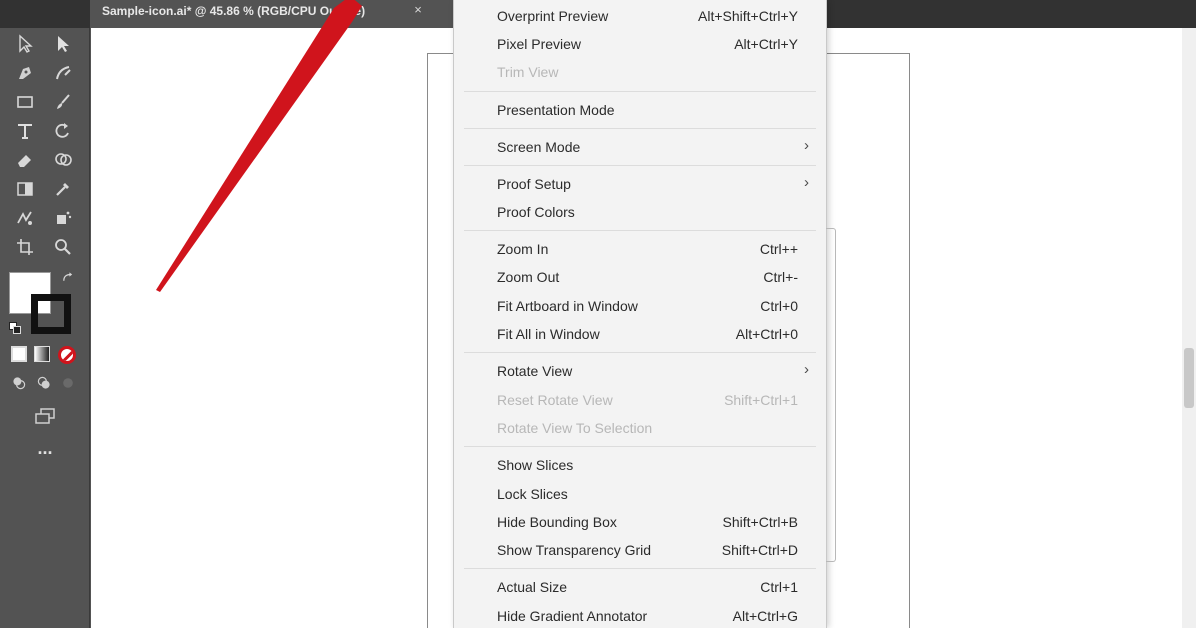 The height and width of the screenshot is (628, 1196). I want to click on menu-item-presentation-mode: Presentation Mode, so click(640, 110).